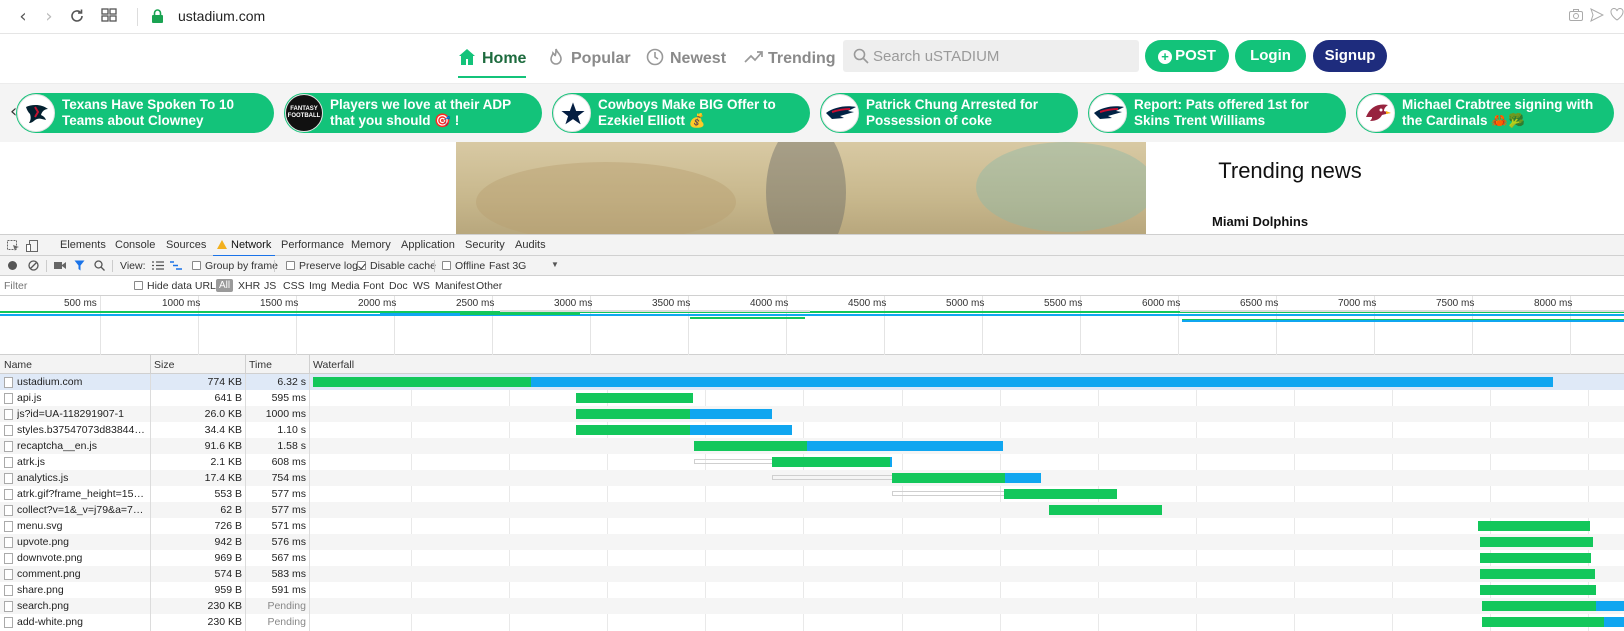  I want to click on filter-input, so click(64, 286).